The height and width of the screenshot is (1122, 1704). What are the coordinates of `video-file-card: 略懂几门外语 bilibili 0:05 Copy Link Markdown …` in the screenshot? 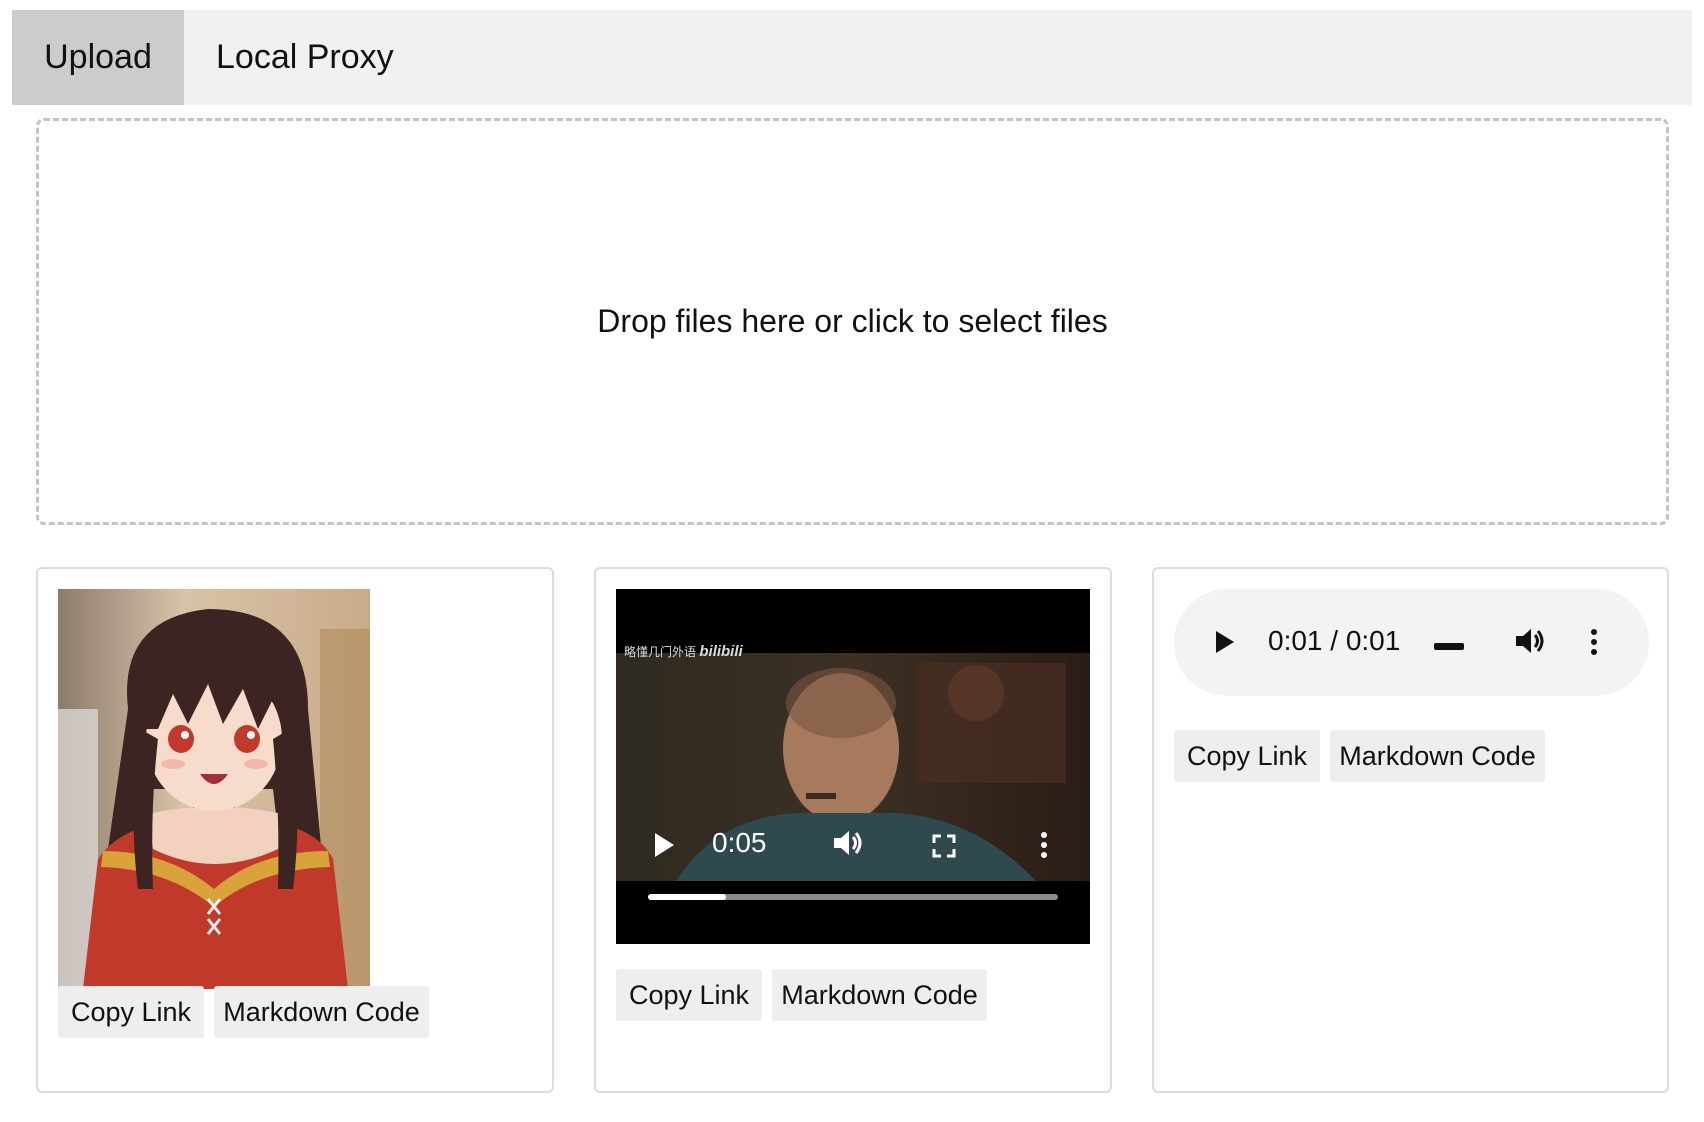 It's located at (853, 830).